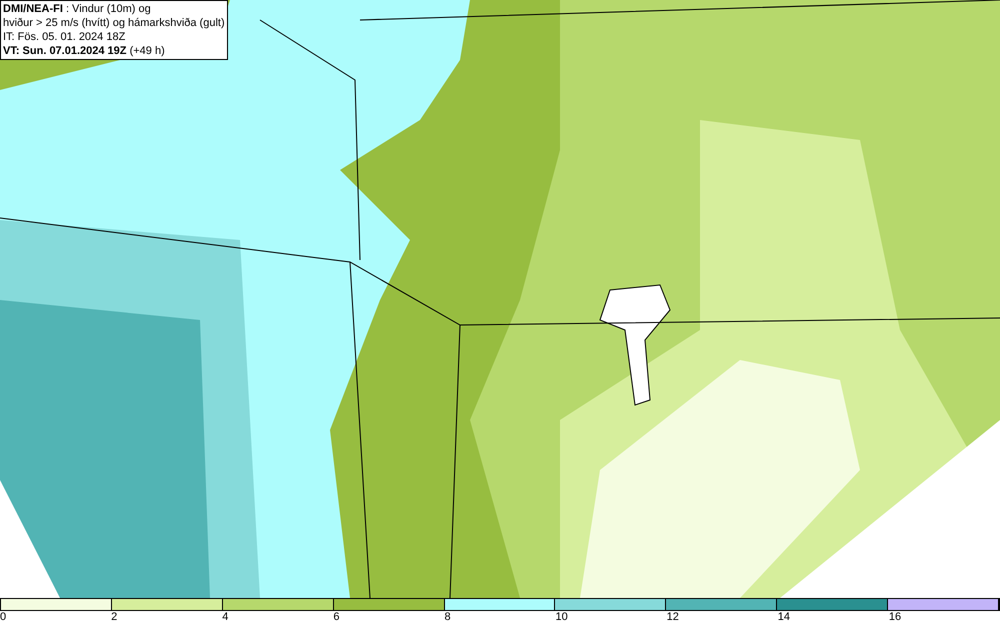  What do you see at coordinates (672, 617) in the screenshot?
I see `legend-label: 12` at bounding box center [672, 617].